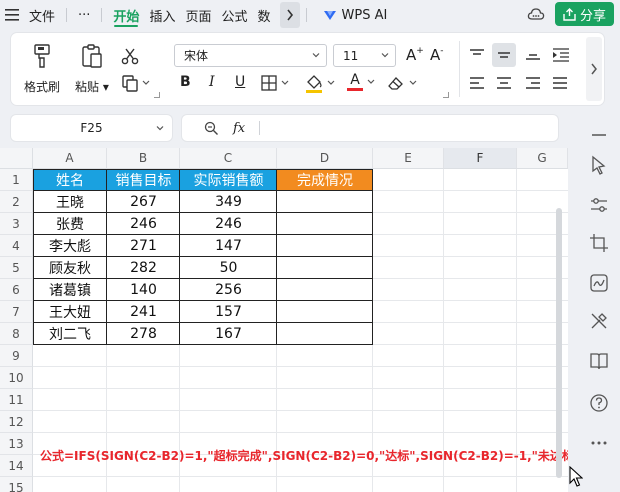 Image resolution: width=620 pixels, height=492 pixels. Describe the element at coordinates (143, 334) in the screenshot. I see `table-cell: 278` at that location.